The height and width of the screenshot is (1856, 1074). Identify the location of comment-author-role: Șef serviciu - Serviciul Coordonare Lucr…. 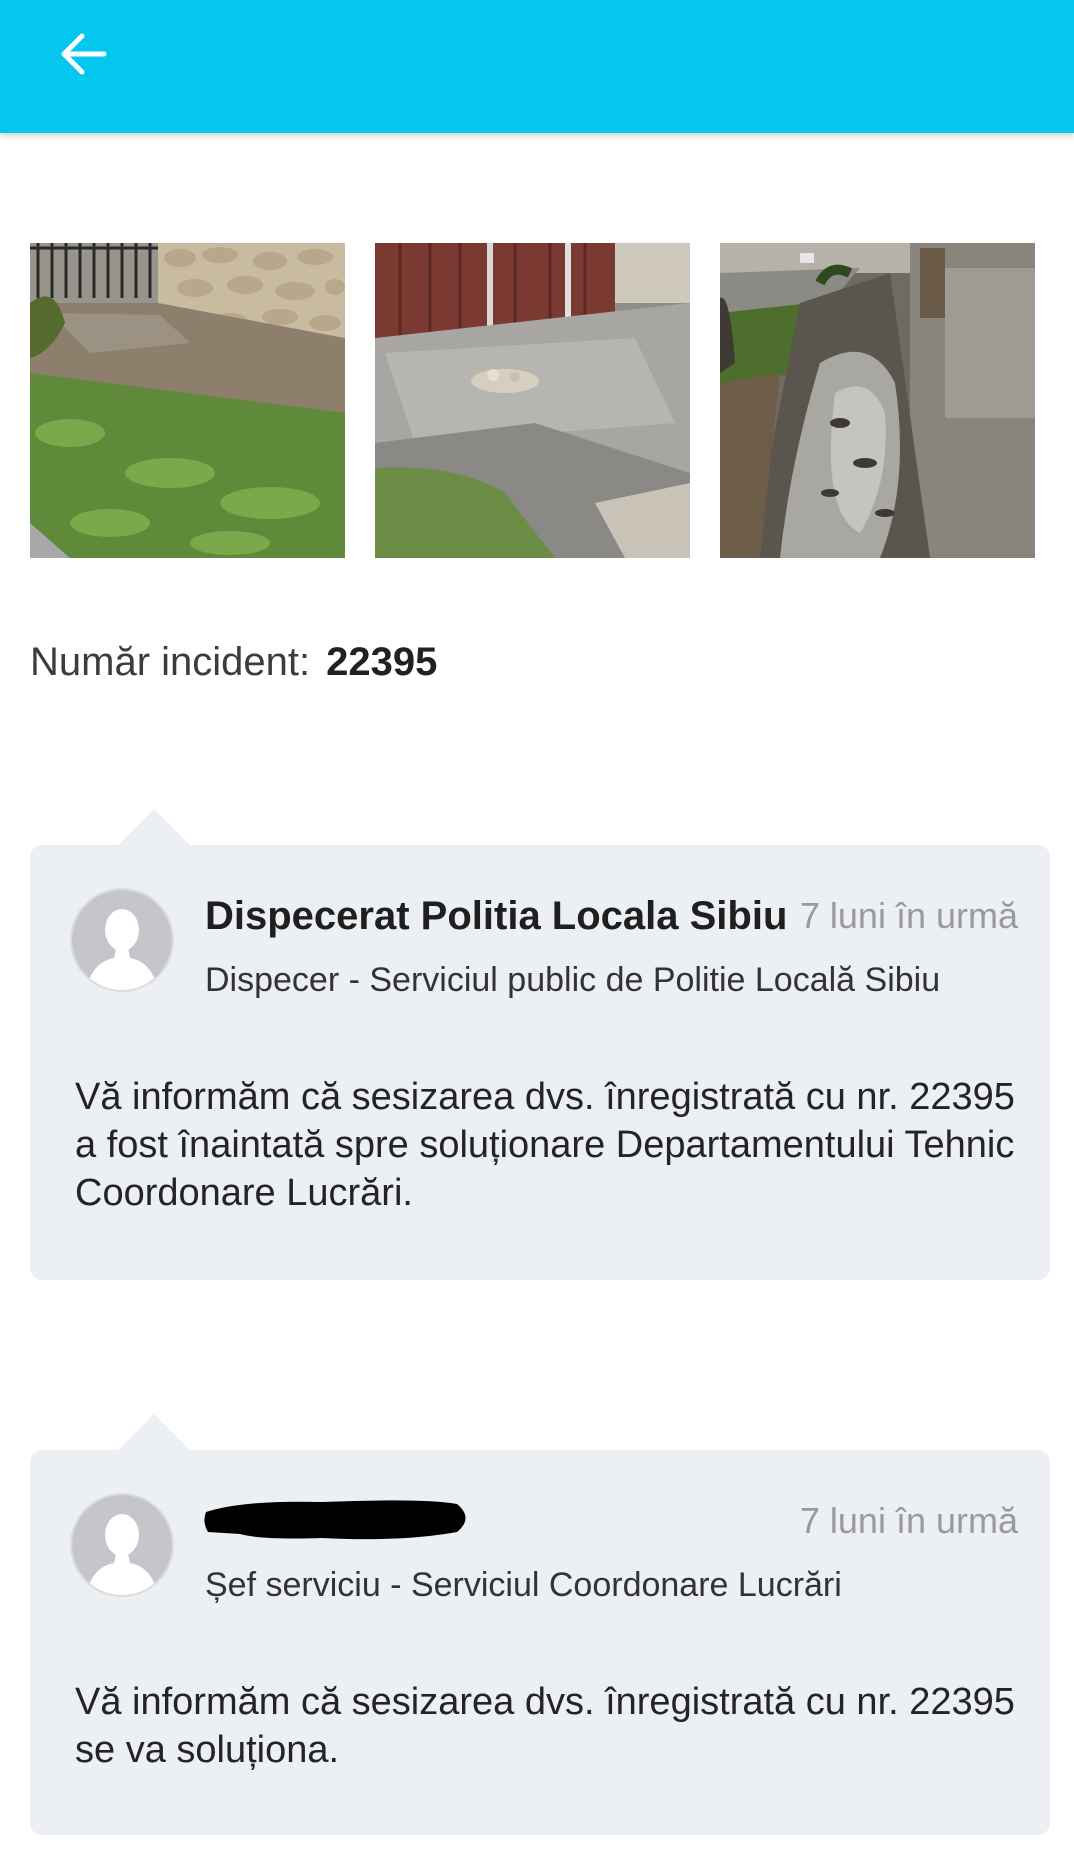
(523, 1585).